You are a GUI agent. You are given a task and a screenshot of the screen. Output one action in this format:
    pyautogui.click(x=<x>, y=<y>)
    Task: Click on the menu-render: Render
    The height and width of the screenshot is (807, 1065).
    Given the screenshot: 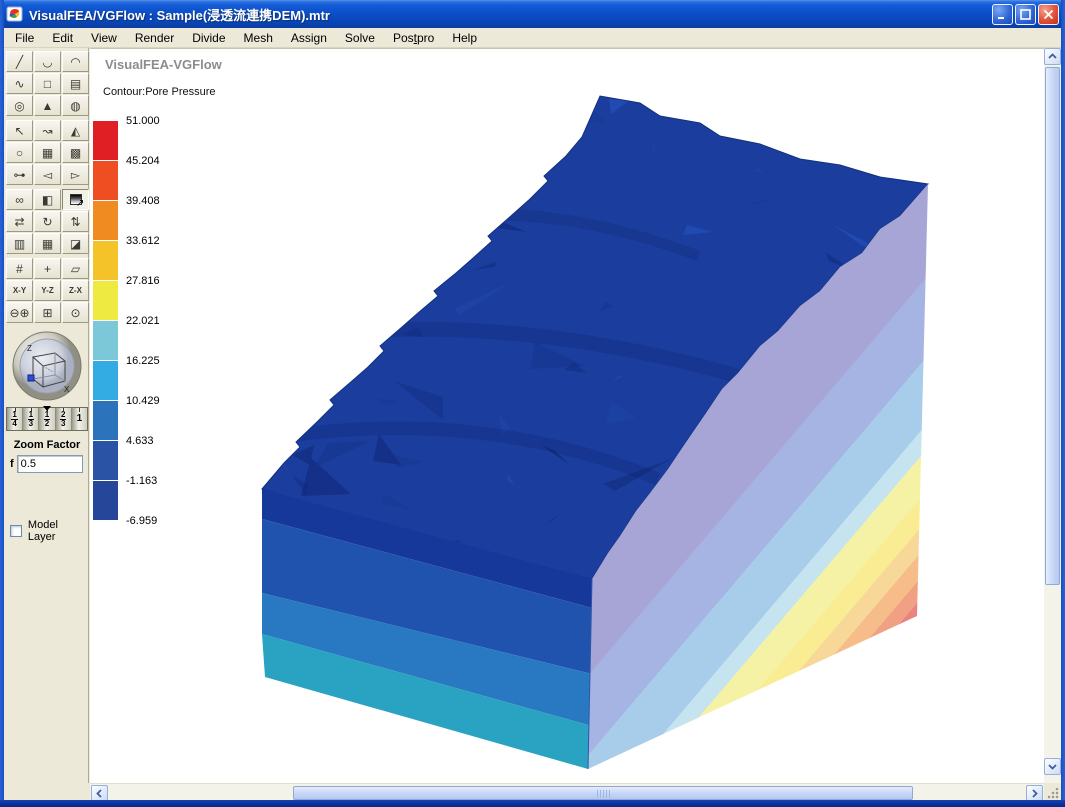 What is the action you would take?
    pyautogui.click(x=154, y=38)
    